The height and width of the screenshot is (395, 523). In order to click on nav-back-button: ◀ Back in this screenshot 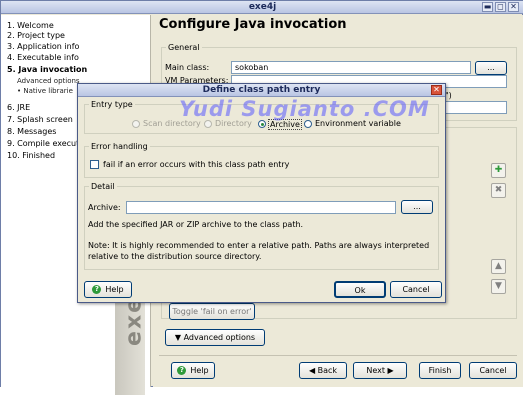, I will do `click(323, 370)`.